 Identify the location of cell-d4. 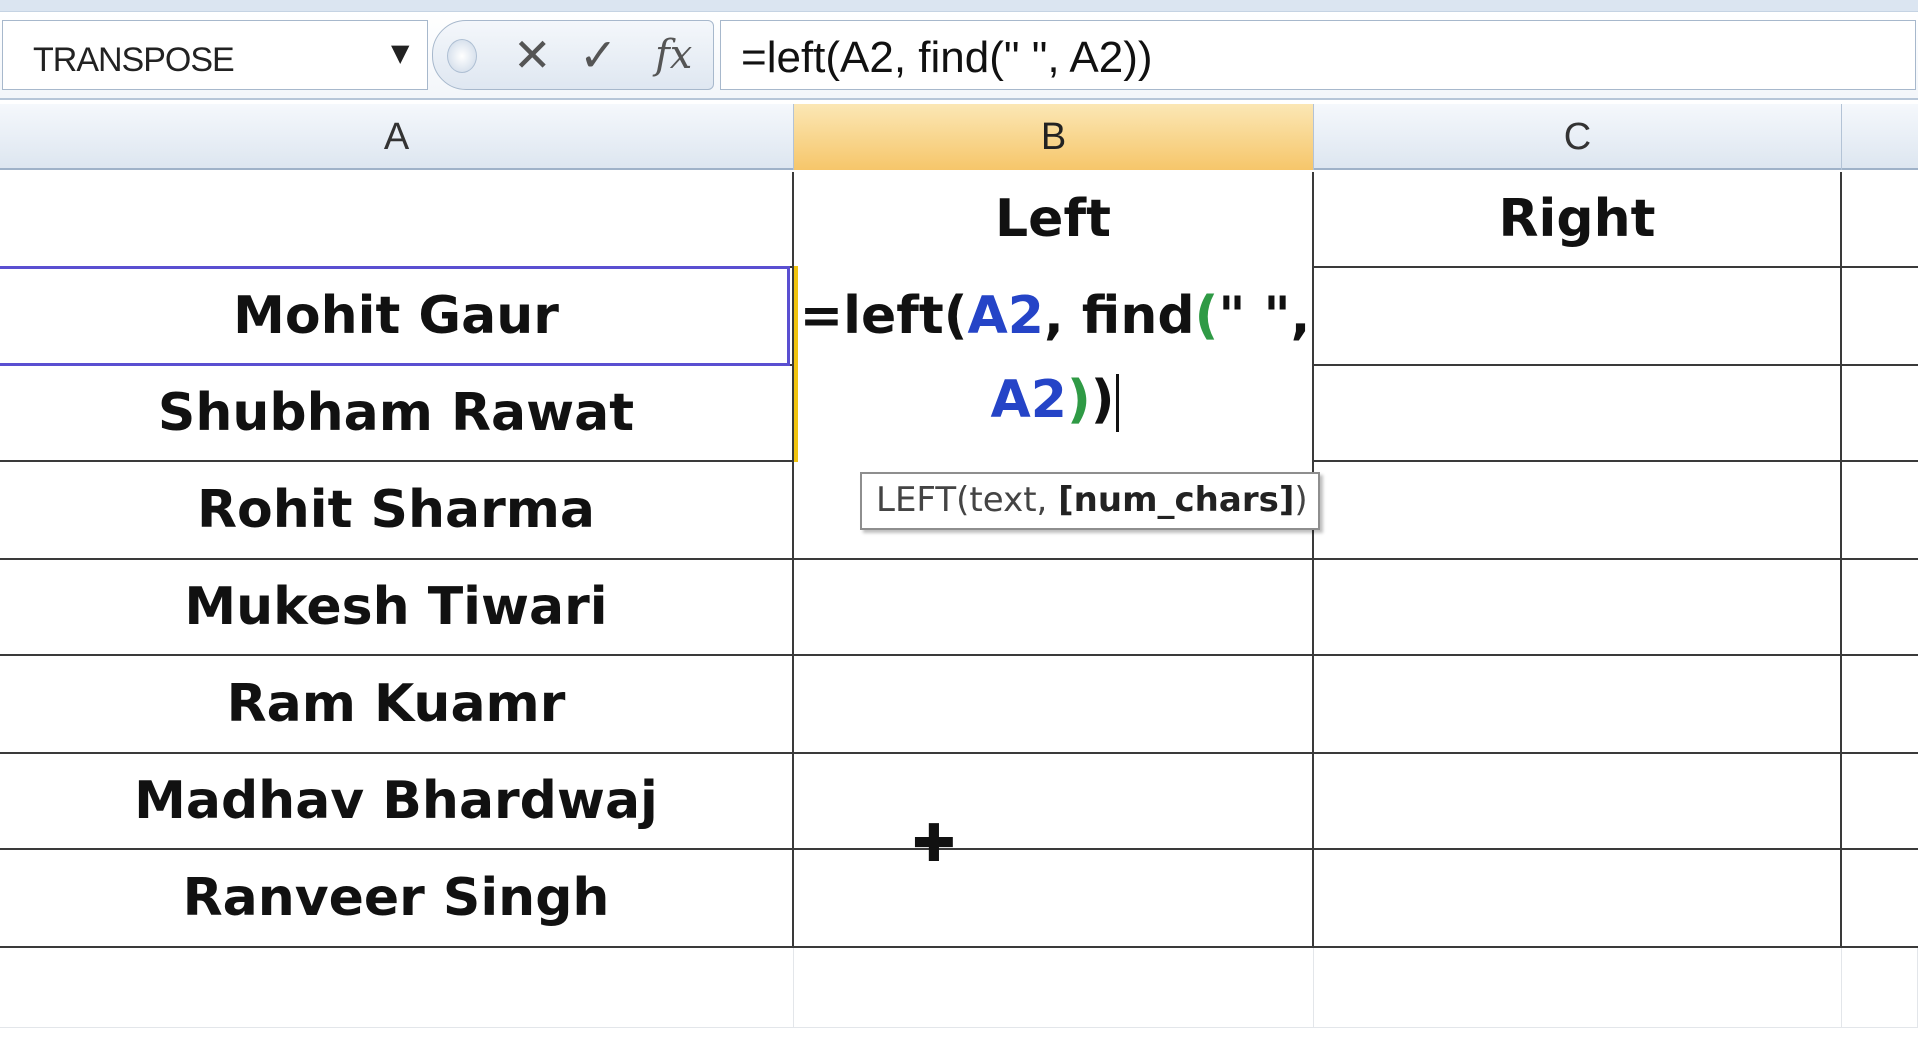
(1880, 511).